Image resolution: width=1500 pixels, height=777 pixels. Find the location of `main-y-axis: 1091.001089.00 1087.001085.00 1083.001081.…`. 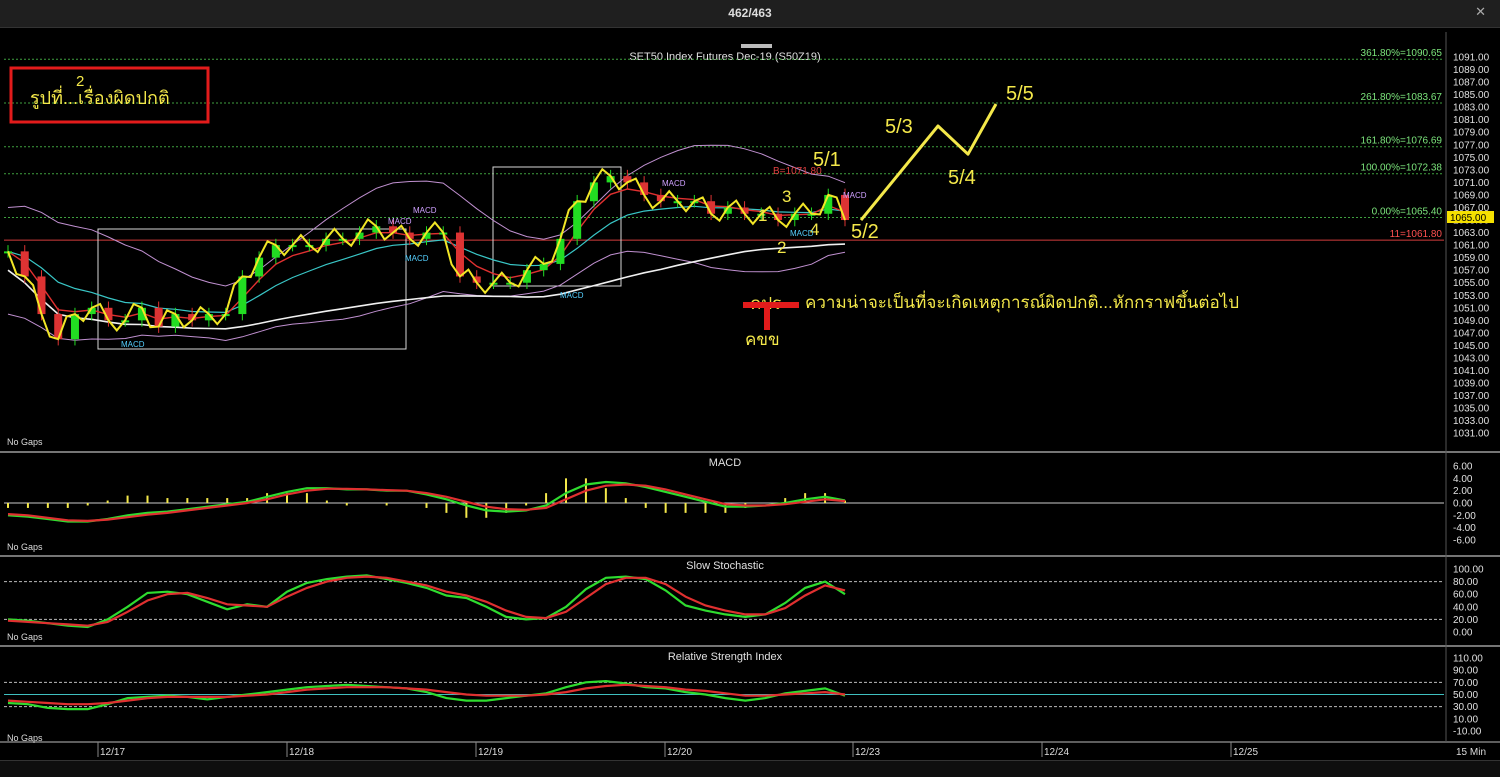

main-y-axis: 1091.001089.00 1087.001085.00 1083.001081.… is located at coordinates (1471, 246).